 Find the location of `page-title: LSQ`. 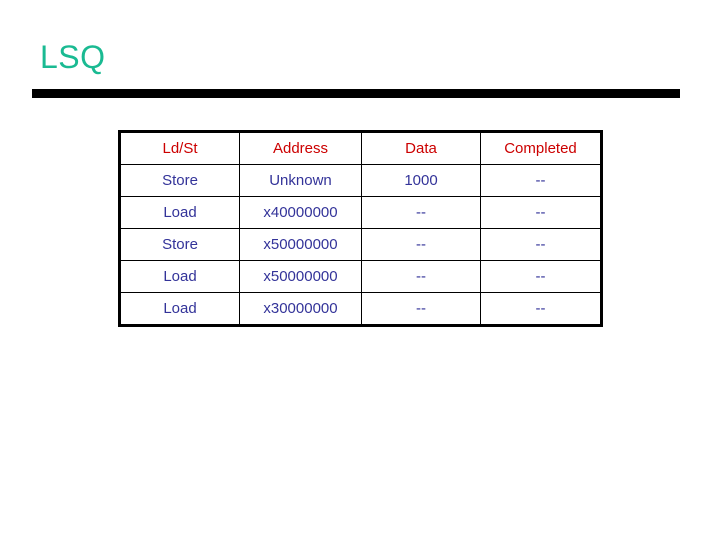

page-title: LSQ is located at coordinates (73, 57).